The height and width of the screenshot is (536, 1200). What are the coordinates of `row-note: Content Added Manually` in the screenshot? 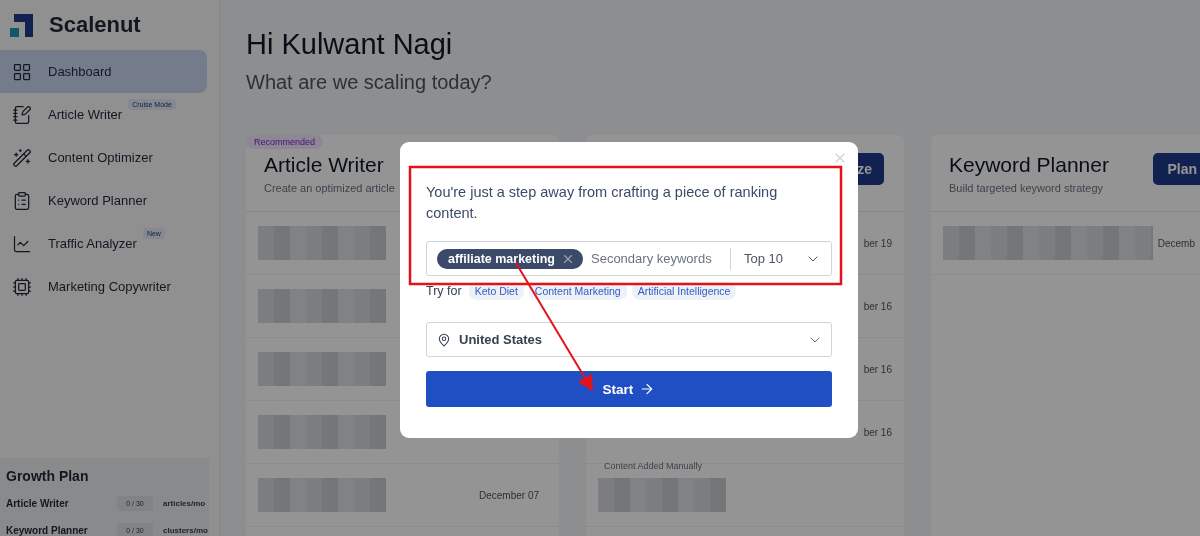 It's located at (653, 466).